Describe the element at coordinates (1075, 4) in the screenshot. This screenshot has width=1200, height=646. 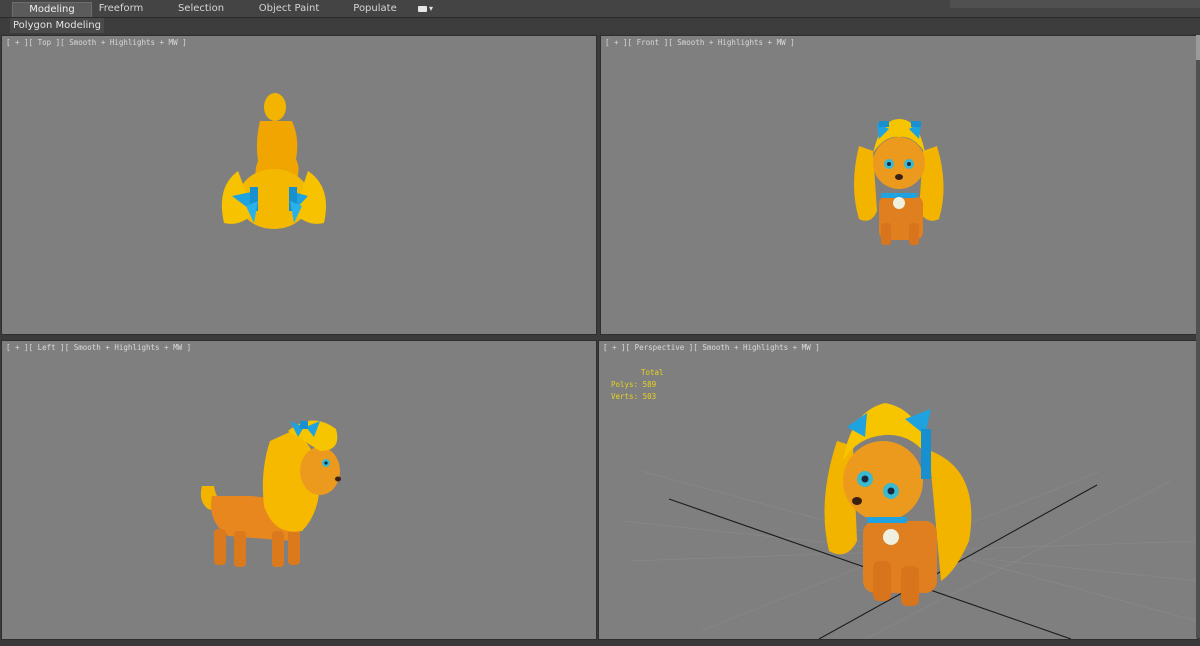
I see `title-strip` at that location.